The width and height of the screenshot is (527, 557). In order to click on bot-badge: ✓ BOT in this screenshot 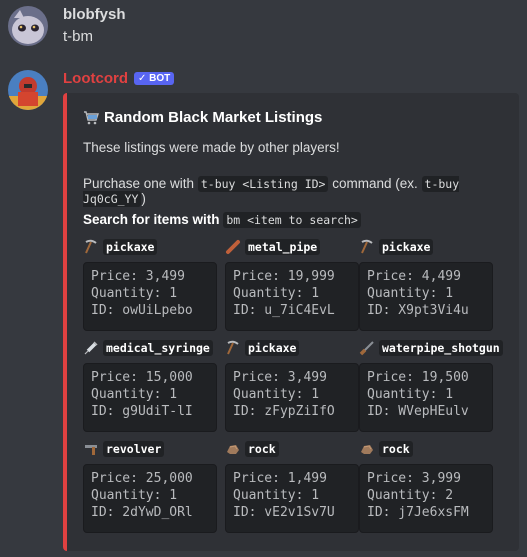, I will do `click(154, 78)`.